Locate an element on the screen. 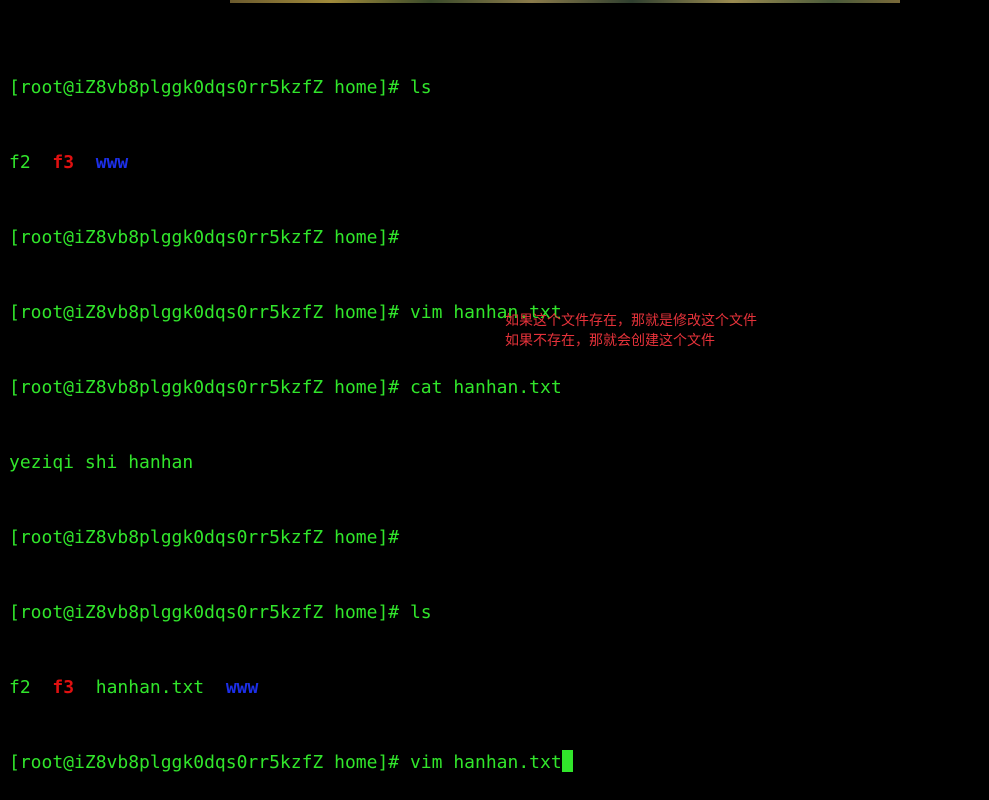 The width and height of the screenshot is (989, 800). shell-command: cat hanhan.txt is located at coordinates (485, 387).